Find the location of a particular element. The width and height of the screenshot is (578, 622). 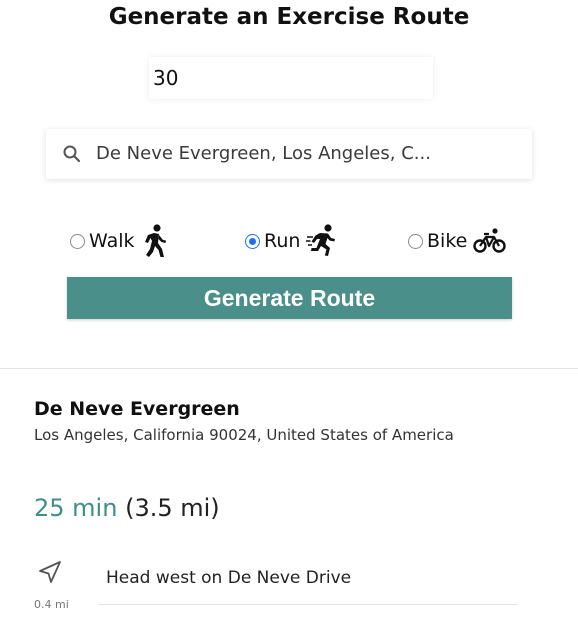

walk-label: Walk is located at coordinates (112, 241).